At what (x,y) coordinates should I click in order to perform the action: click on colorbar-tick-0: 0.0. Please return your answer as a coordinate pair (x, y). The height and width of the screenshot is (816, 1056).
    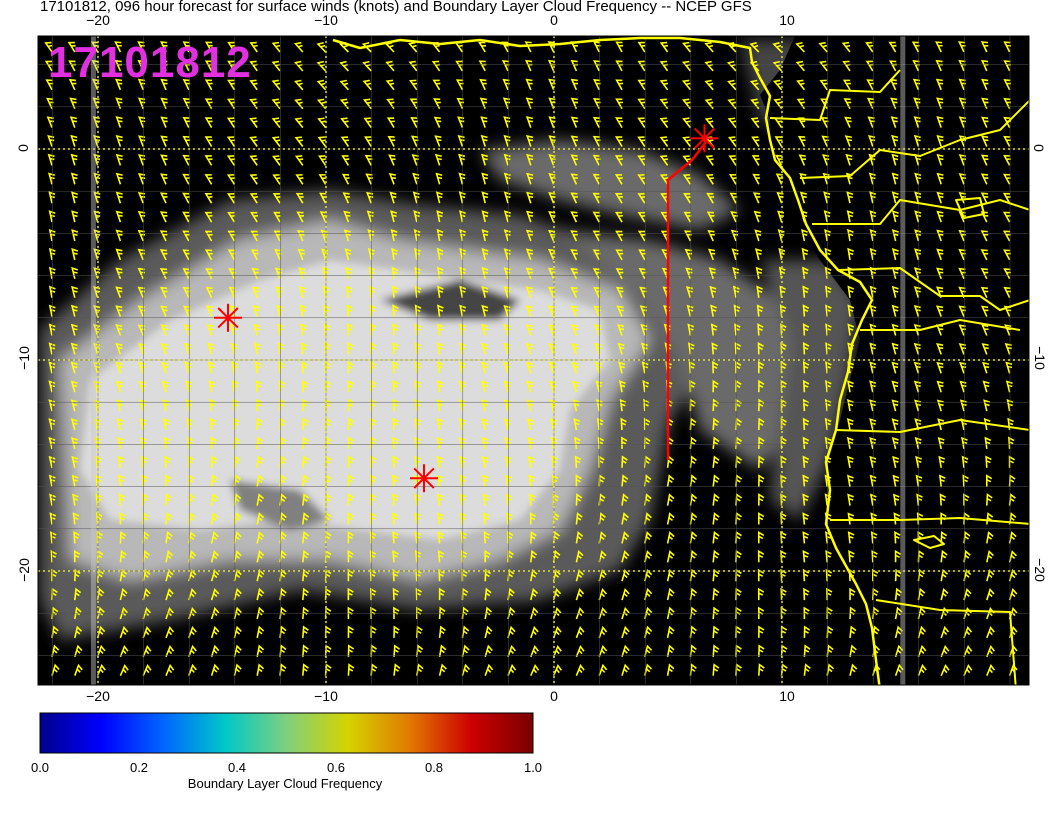
    Looking at the image, I should click on (40, 767).